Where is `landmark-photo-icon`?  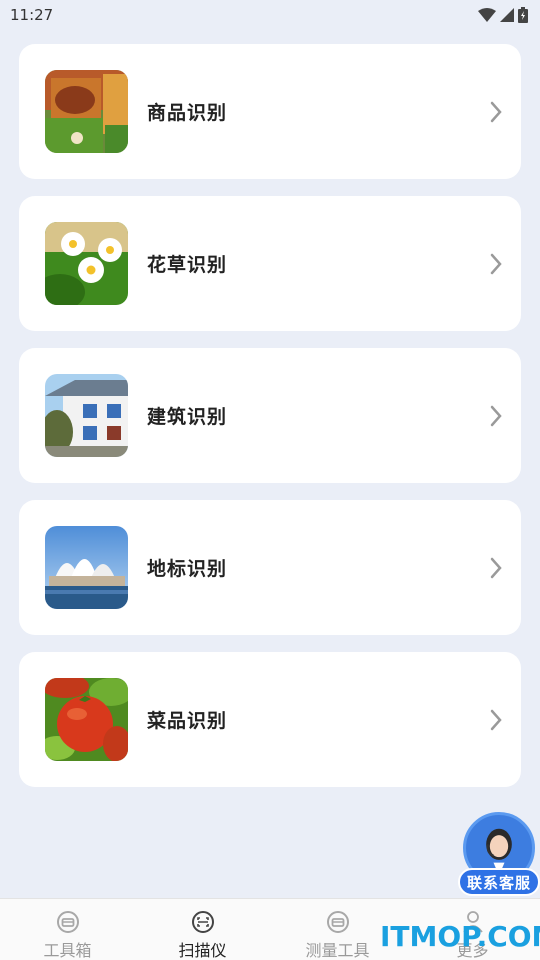
landmark-photo-icon is located at coordinates (86, 567).